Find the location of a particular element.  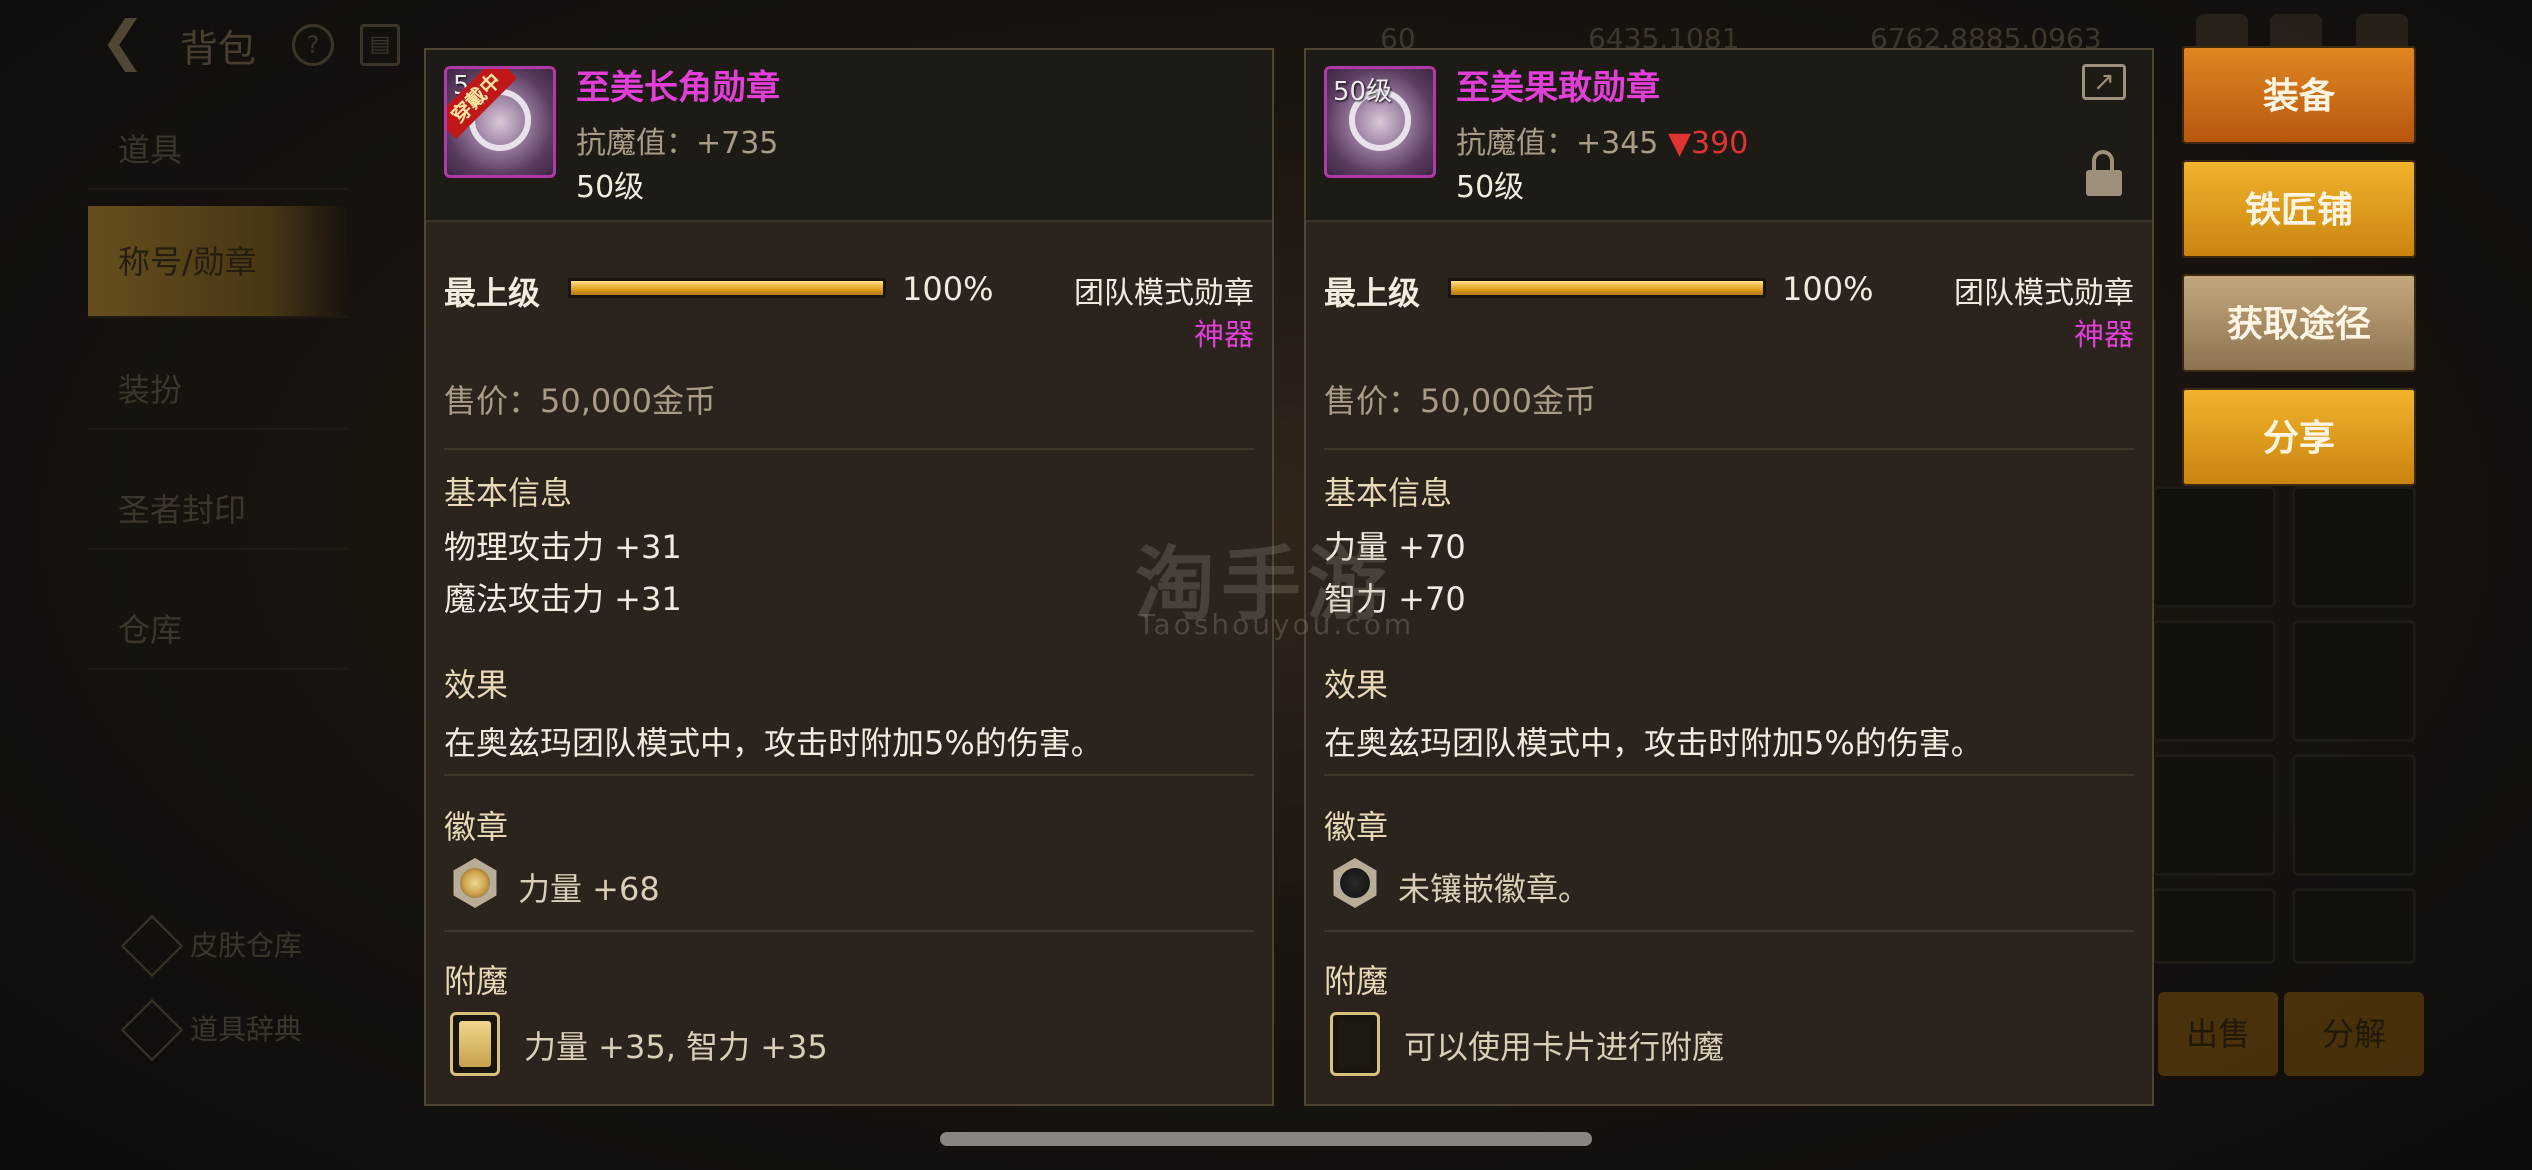

magic-resist-stat: 抗魔值：+735 is located at coordinates (677, 140).